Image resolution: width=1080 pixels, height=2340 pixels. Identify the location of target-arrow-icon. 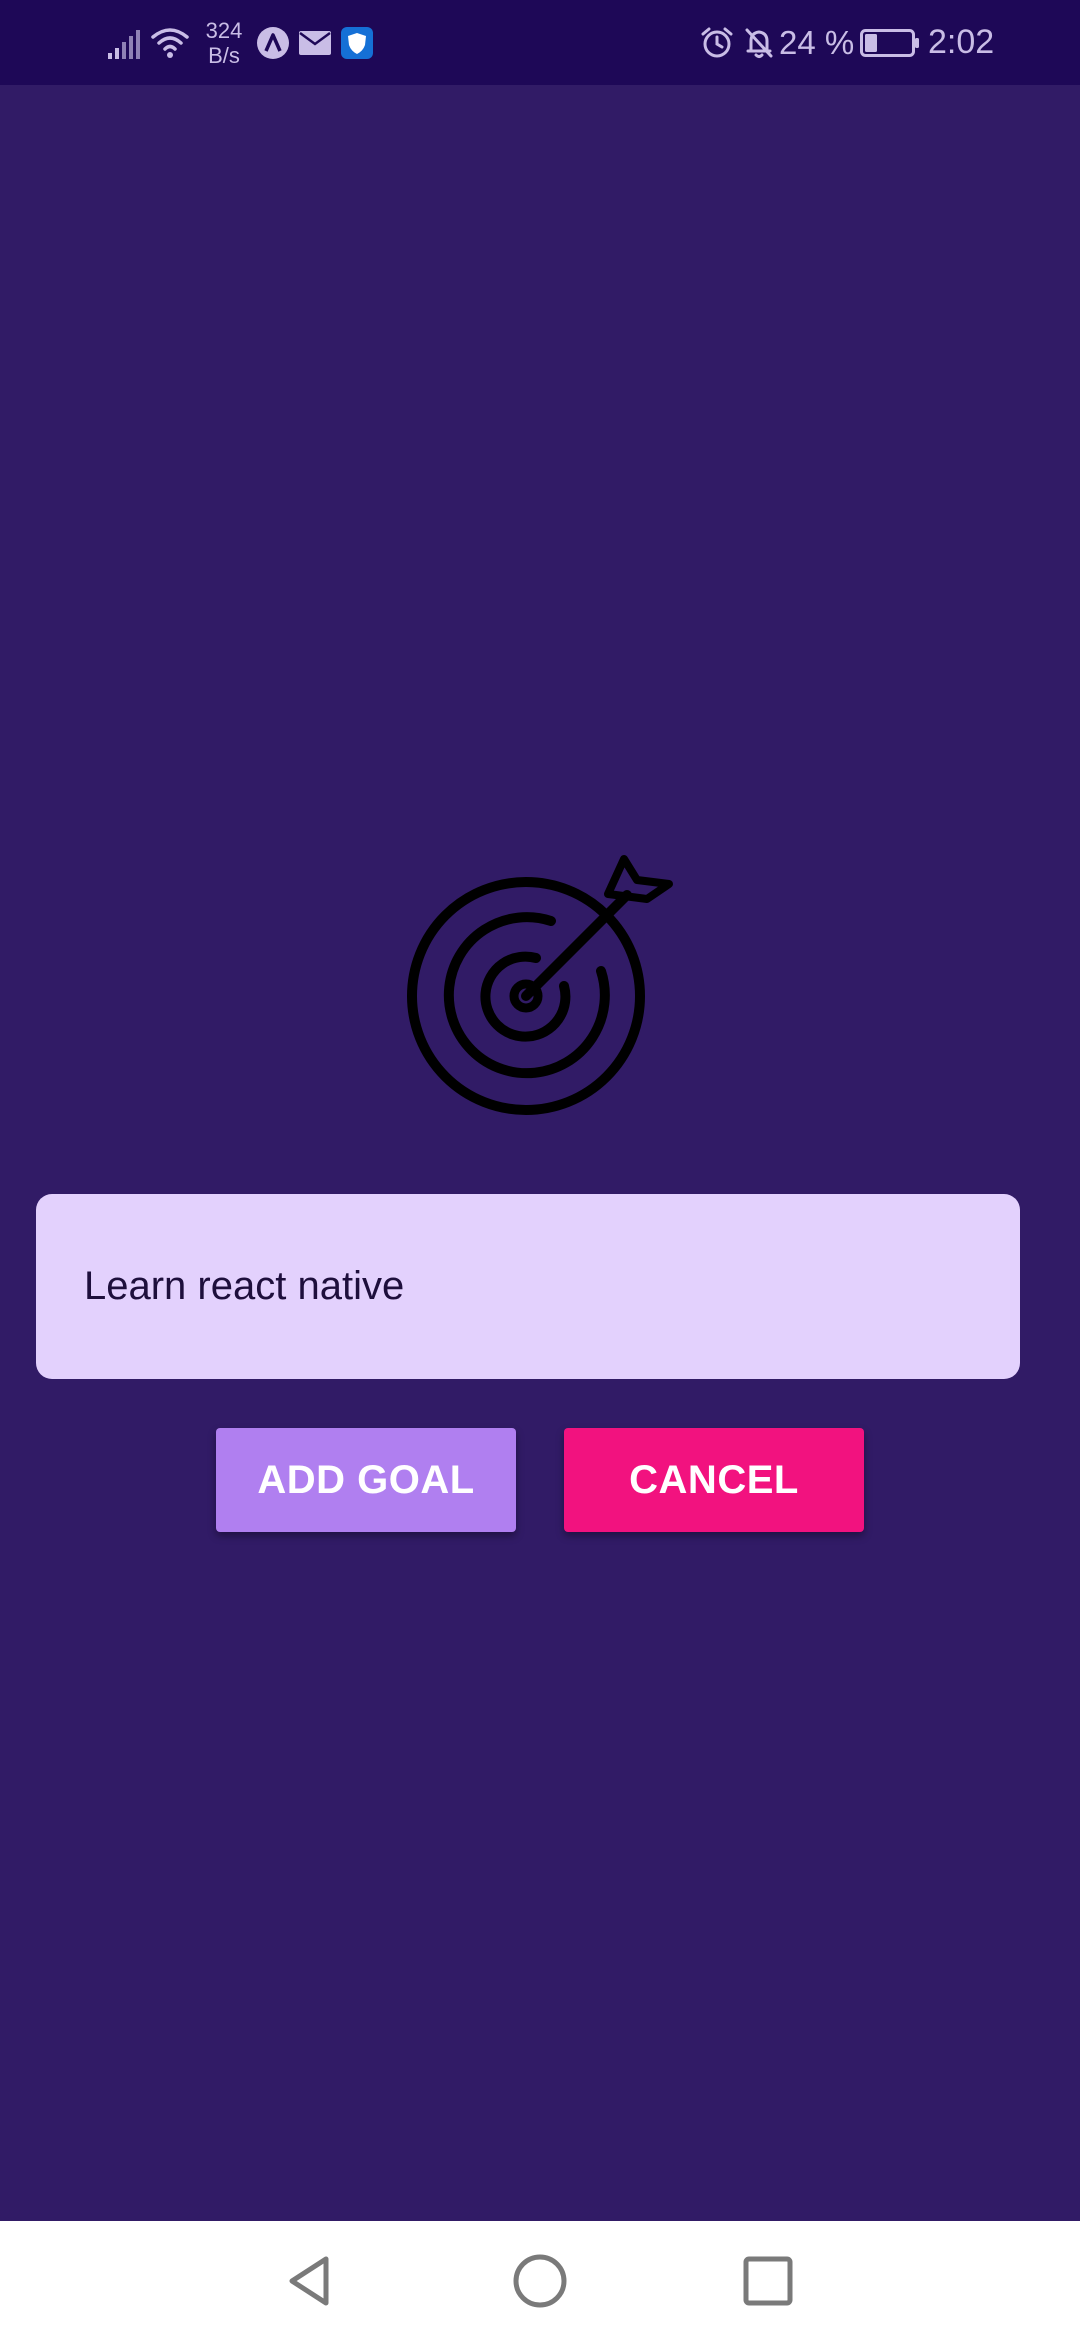
(540, 985).